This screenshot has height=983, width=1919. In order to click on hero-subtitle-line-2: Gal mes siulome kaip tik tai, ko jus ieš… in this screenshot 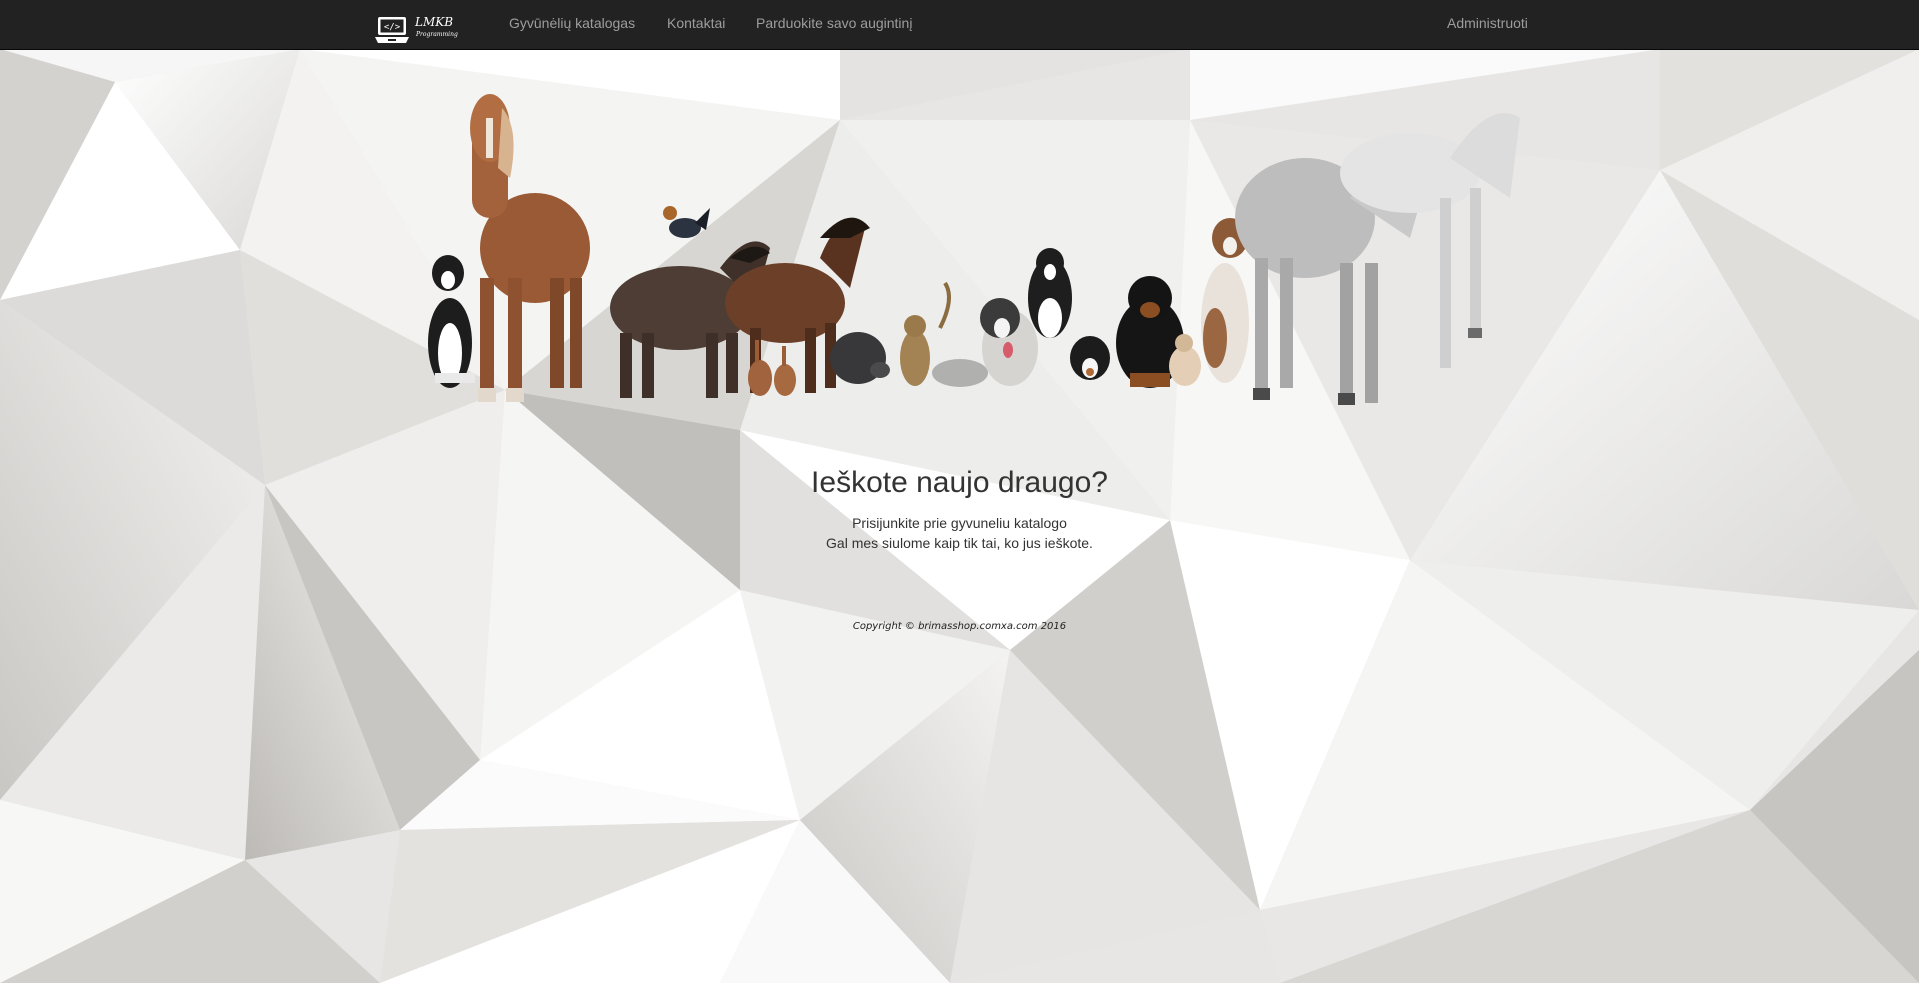, I will do `click(959, 543)`.